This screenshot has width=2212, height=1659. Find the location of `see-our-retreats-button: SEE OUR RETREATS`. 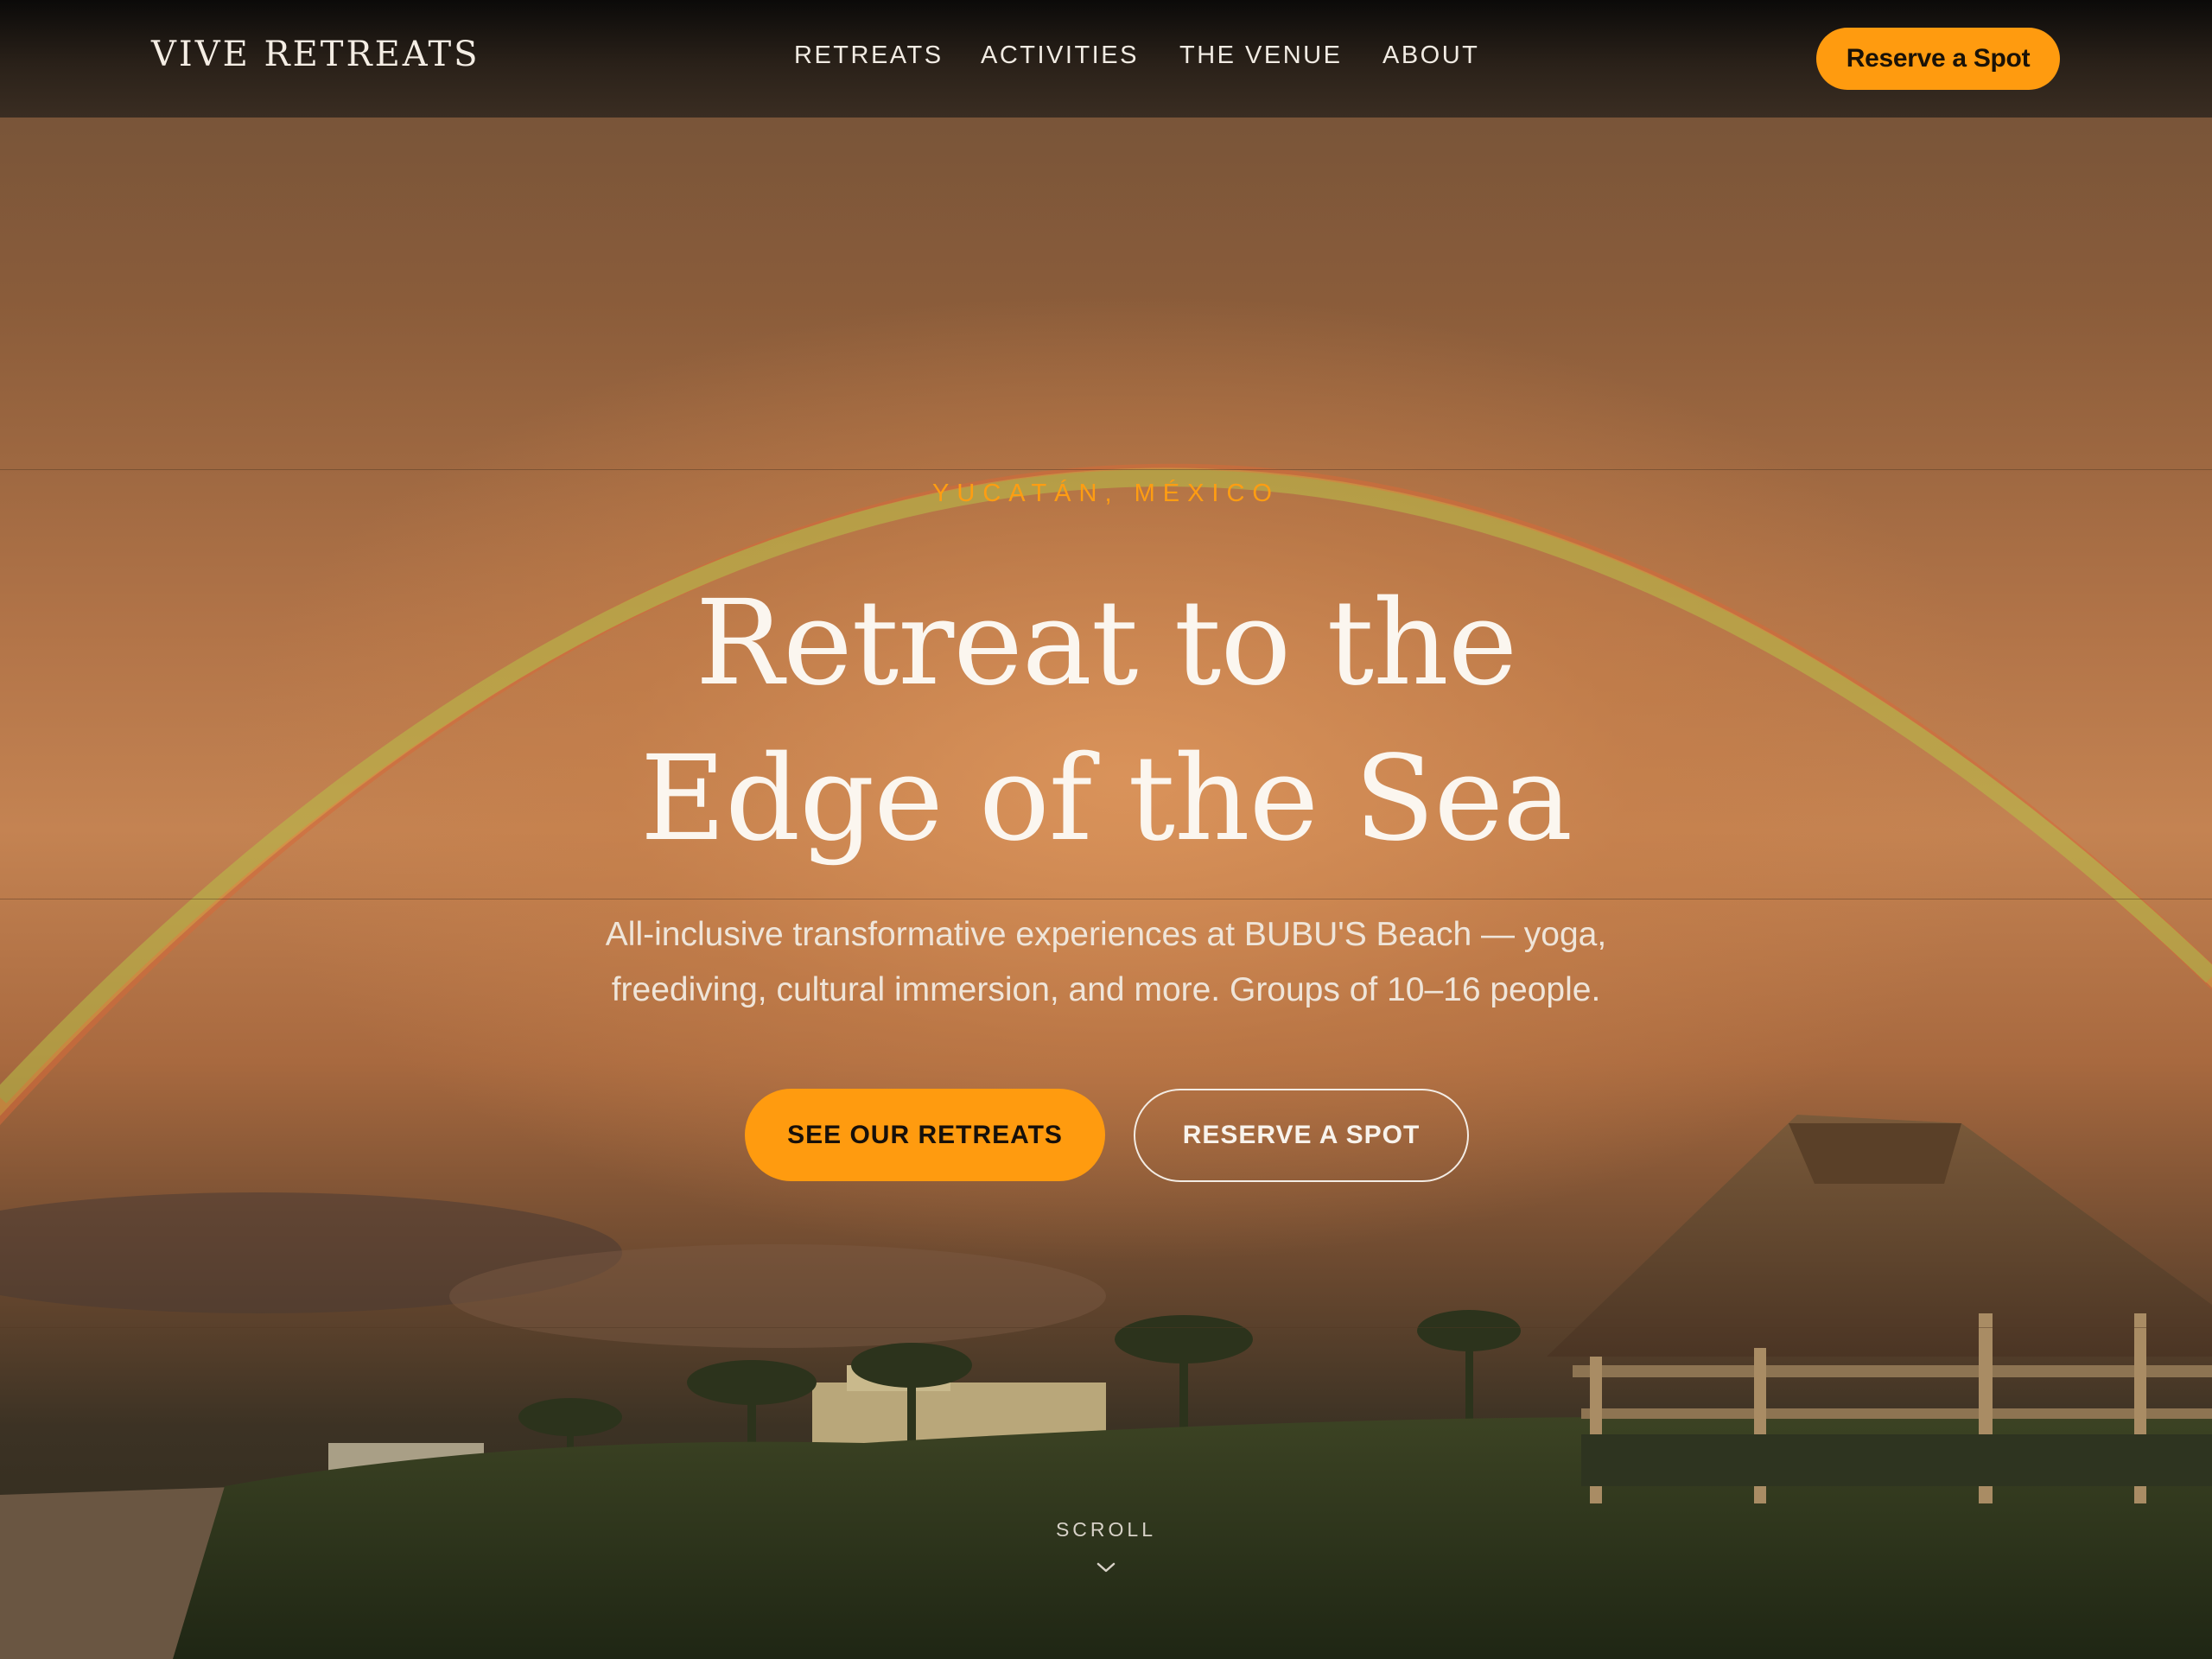

see-our-retreats-button: SEE OUR RETREATS is located at coordinates (925, 1135).